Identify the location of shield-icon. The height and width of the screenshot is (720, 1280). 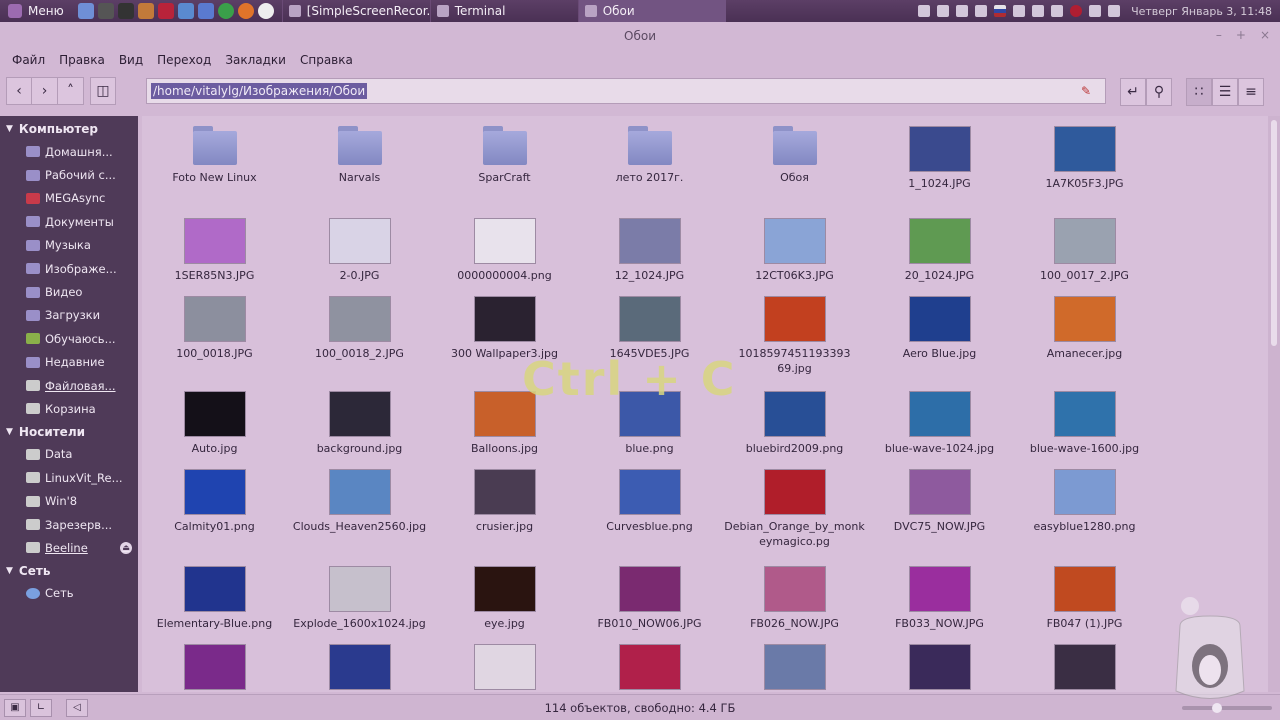
(1114, 11).